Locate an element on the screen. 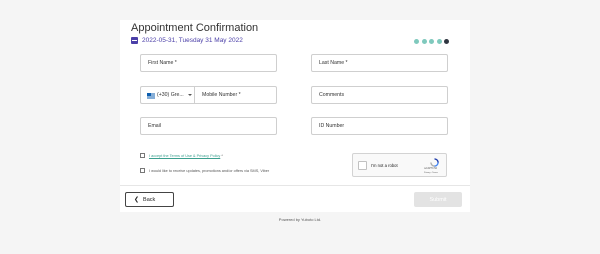 The height and width of the screenshot is (254, 600). recaptcha-links: Privacy - Terms is located at coordinates (431, 173).